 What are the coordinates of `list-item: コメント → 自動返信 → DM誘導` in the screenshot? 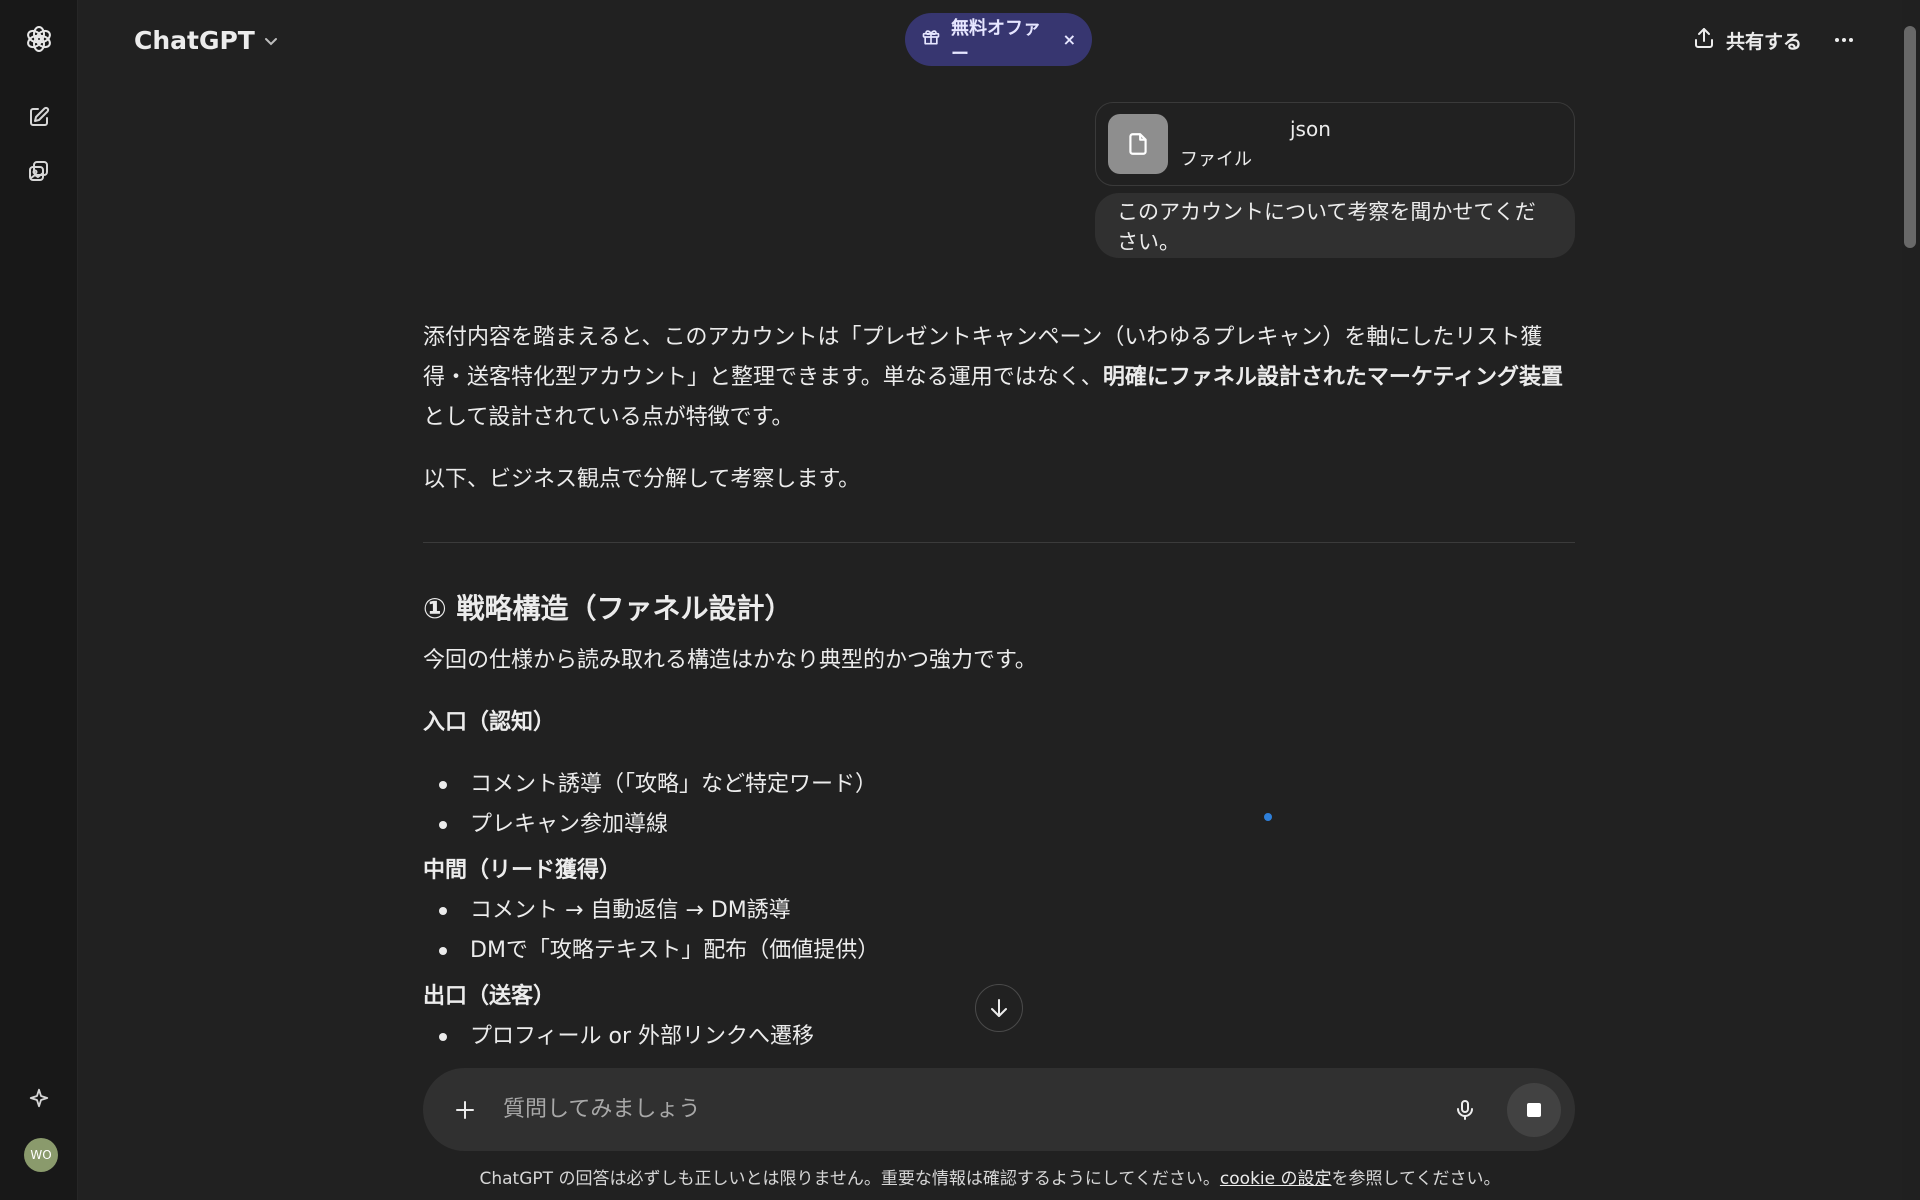 It's located at (999, 911).